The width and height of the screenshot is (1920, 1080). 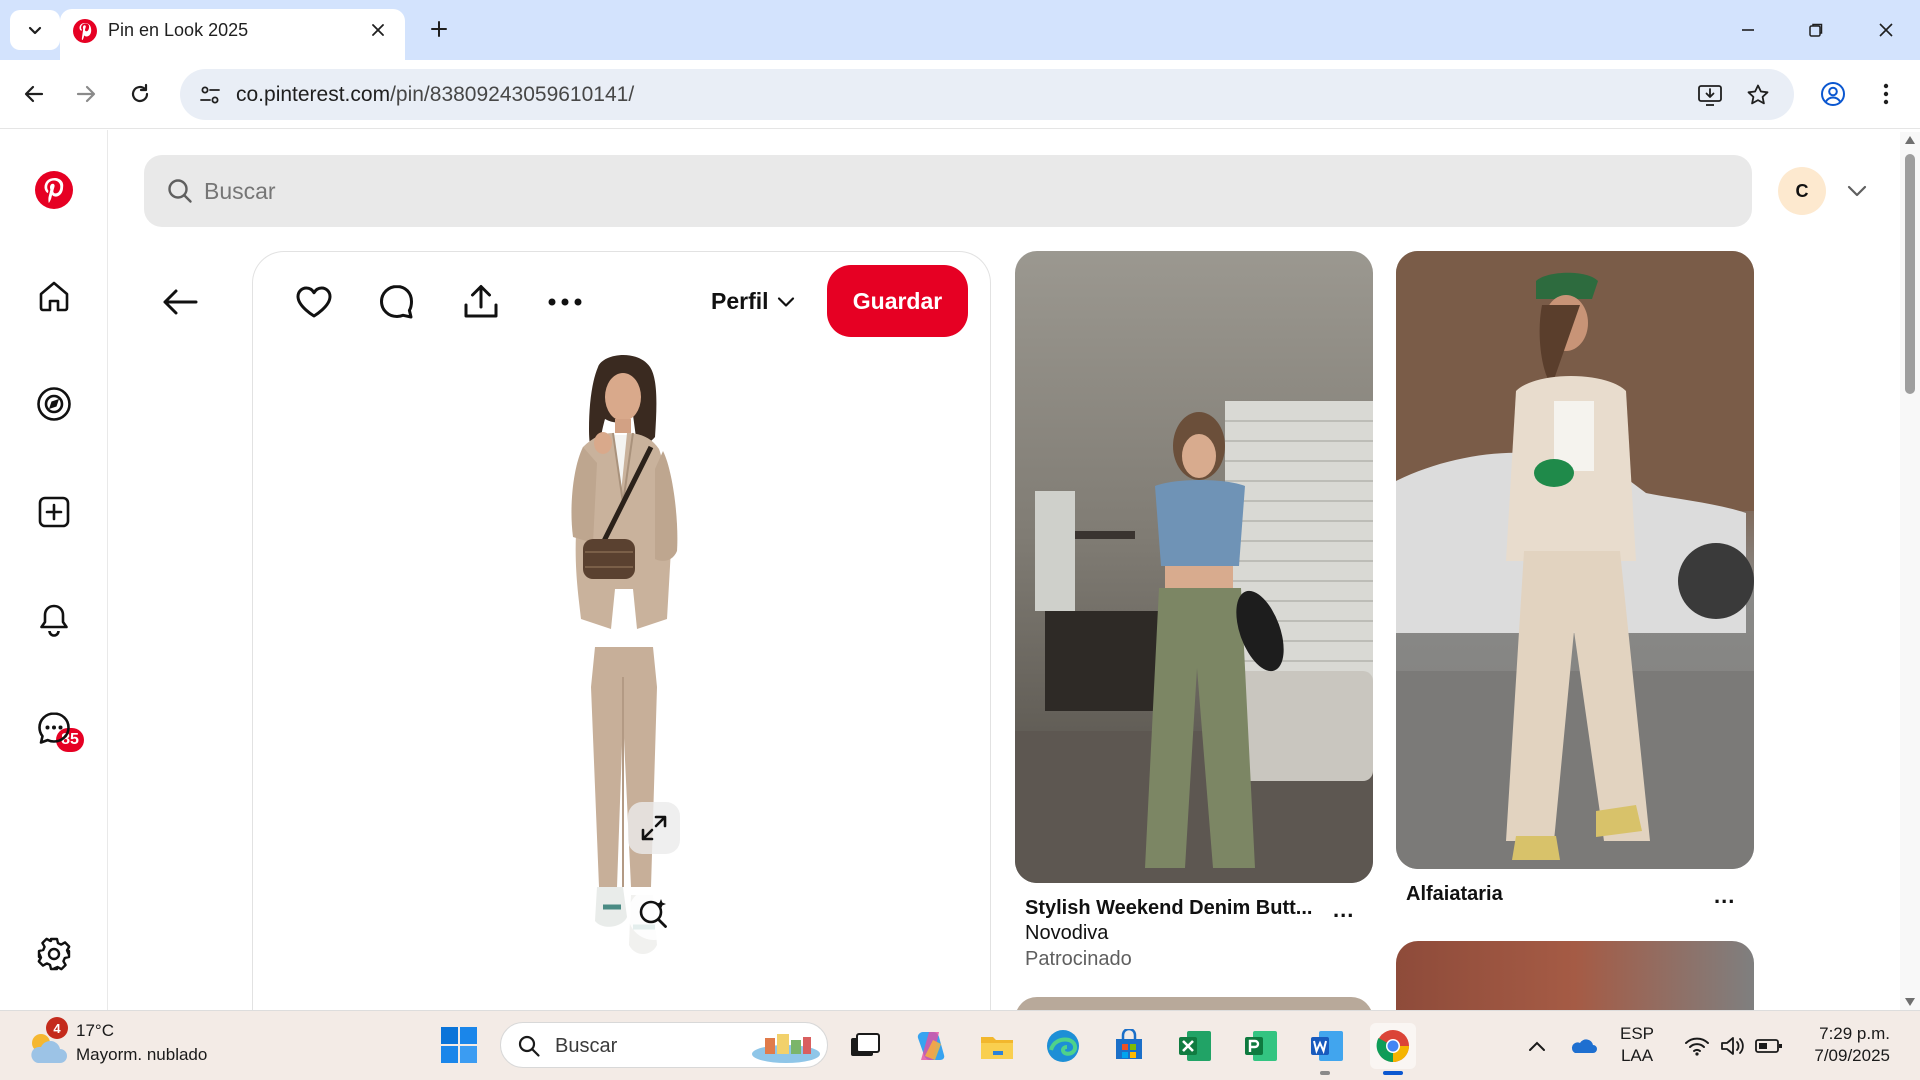 What do you see at coordinates (54, 954) in the screenshot?
I see `settings-gear-icon` at bounding box center [54, 954].